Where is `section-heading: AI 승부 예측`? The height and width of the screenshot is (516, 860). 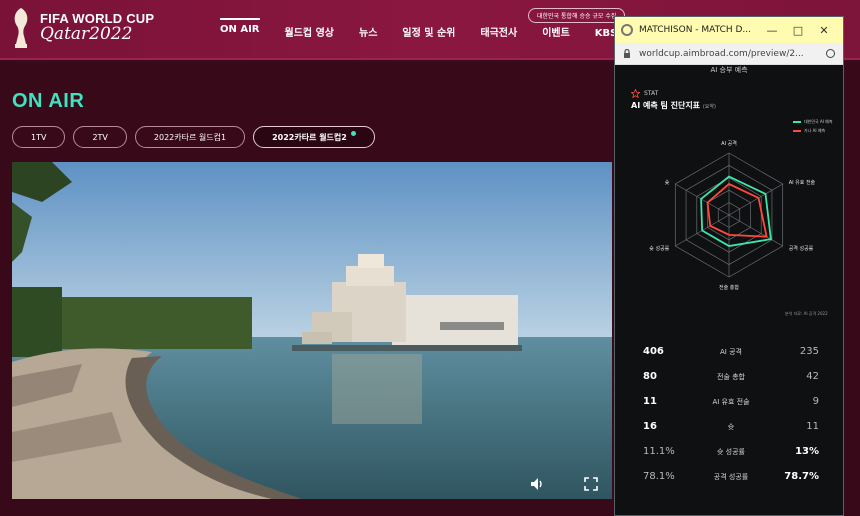 section-heading: AI 승부 예측 is located at coordinates (729, 70).